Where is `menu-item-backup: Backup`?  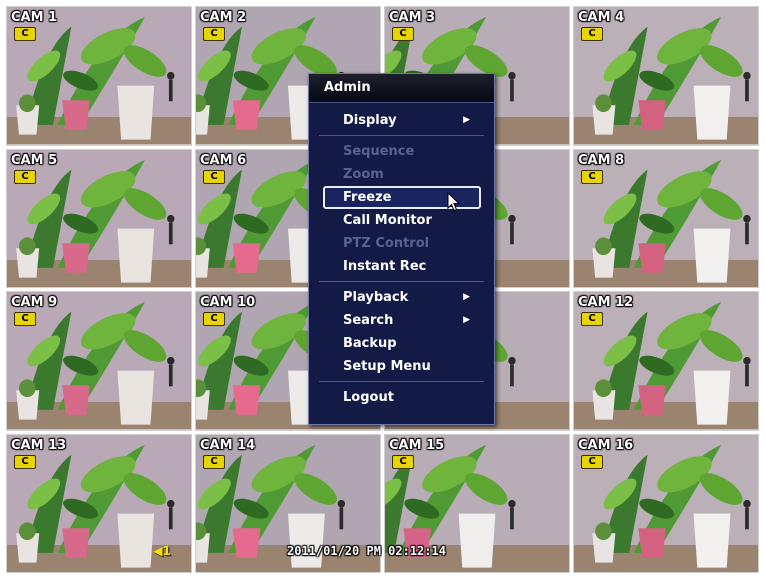 menu-item-backup: Backup is located at coordinates (401, 343).